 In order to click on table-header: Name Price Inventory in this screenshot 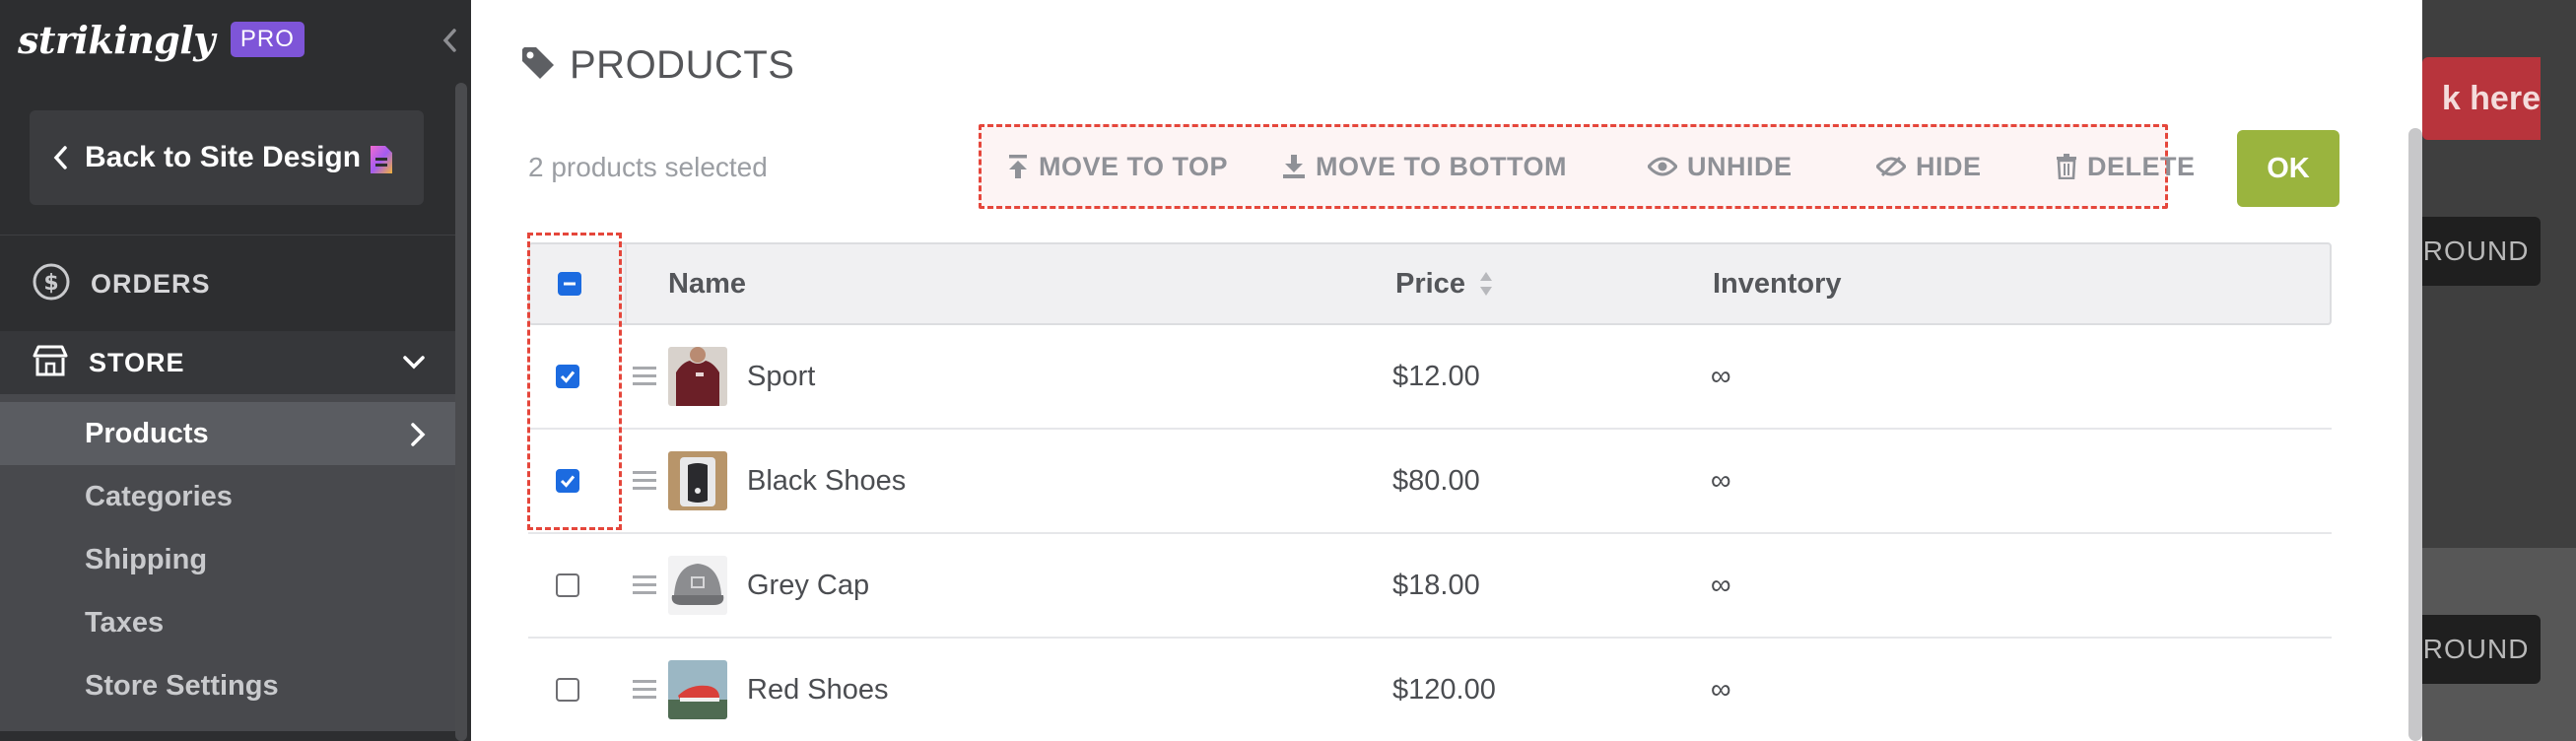, I will do `click(1430, 284)`.